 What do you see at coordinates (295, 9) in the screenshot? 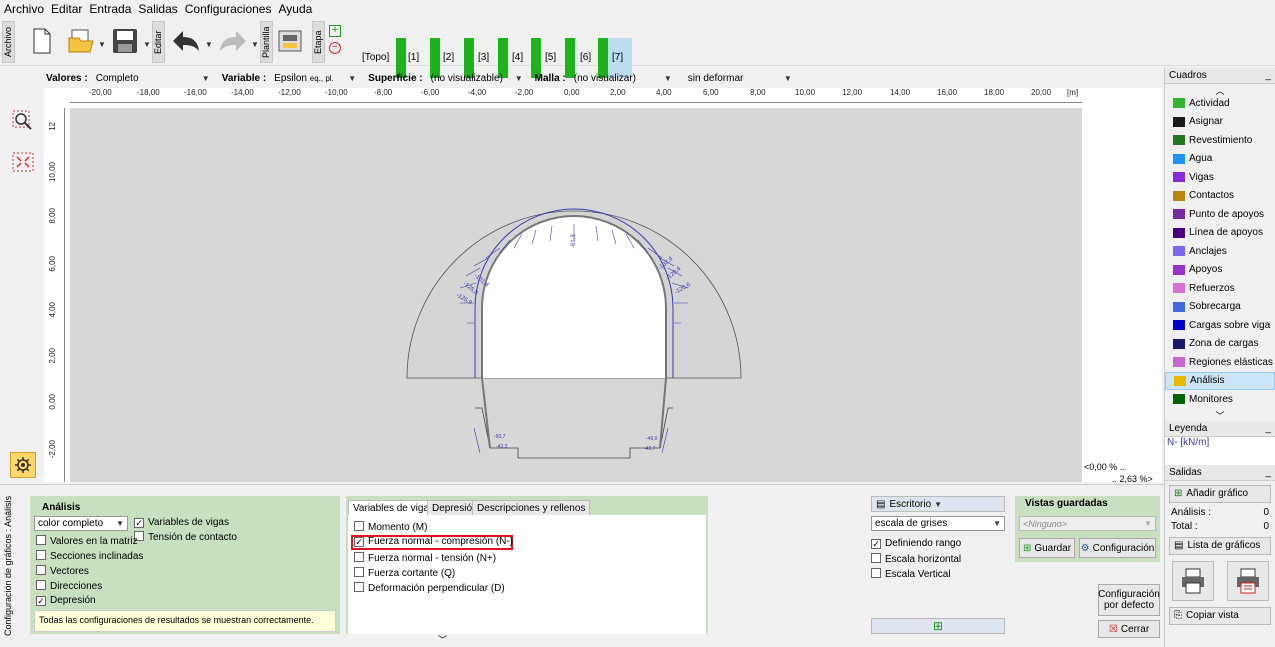
I see `menu-item: Ayuda` at bounding box center [295, 9].